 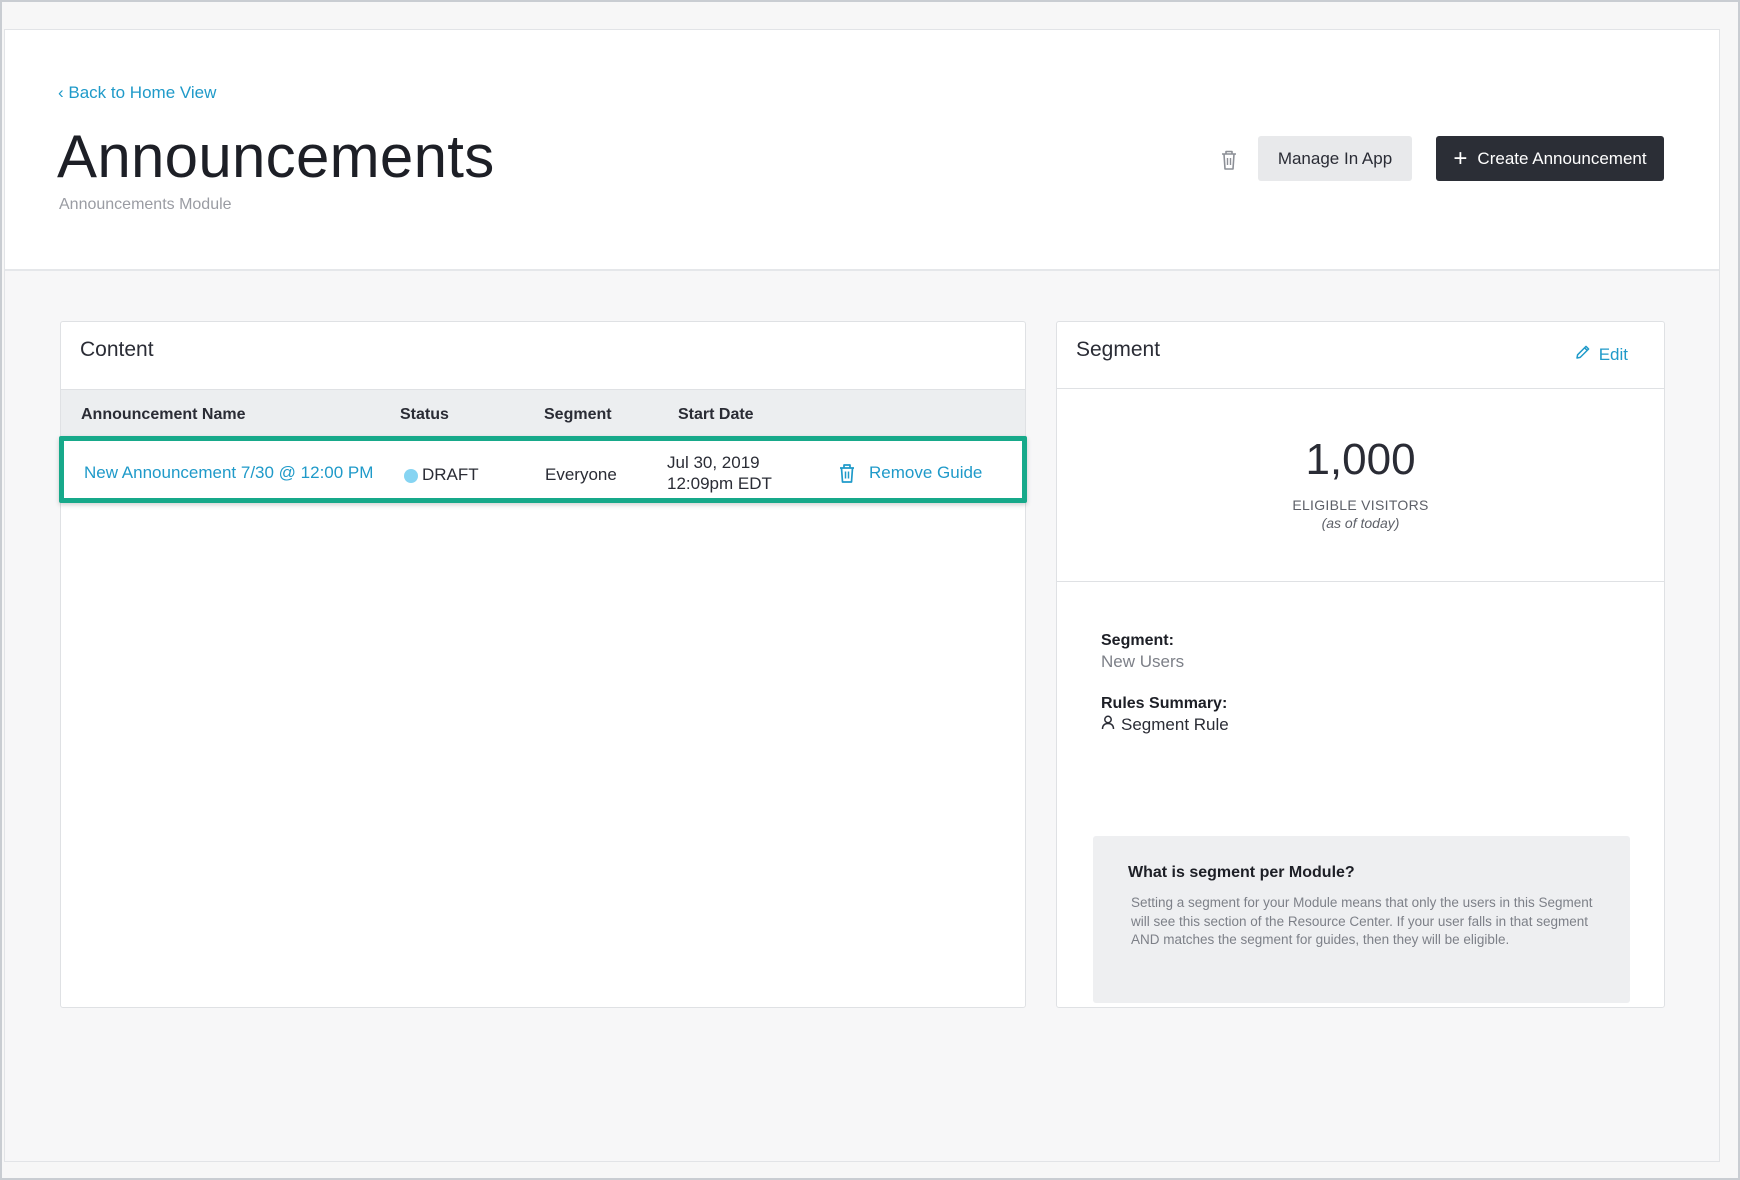 I want to click on edit-label: Edit, so click(x=1613, y=354).